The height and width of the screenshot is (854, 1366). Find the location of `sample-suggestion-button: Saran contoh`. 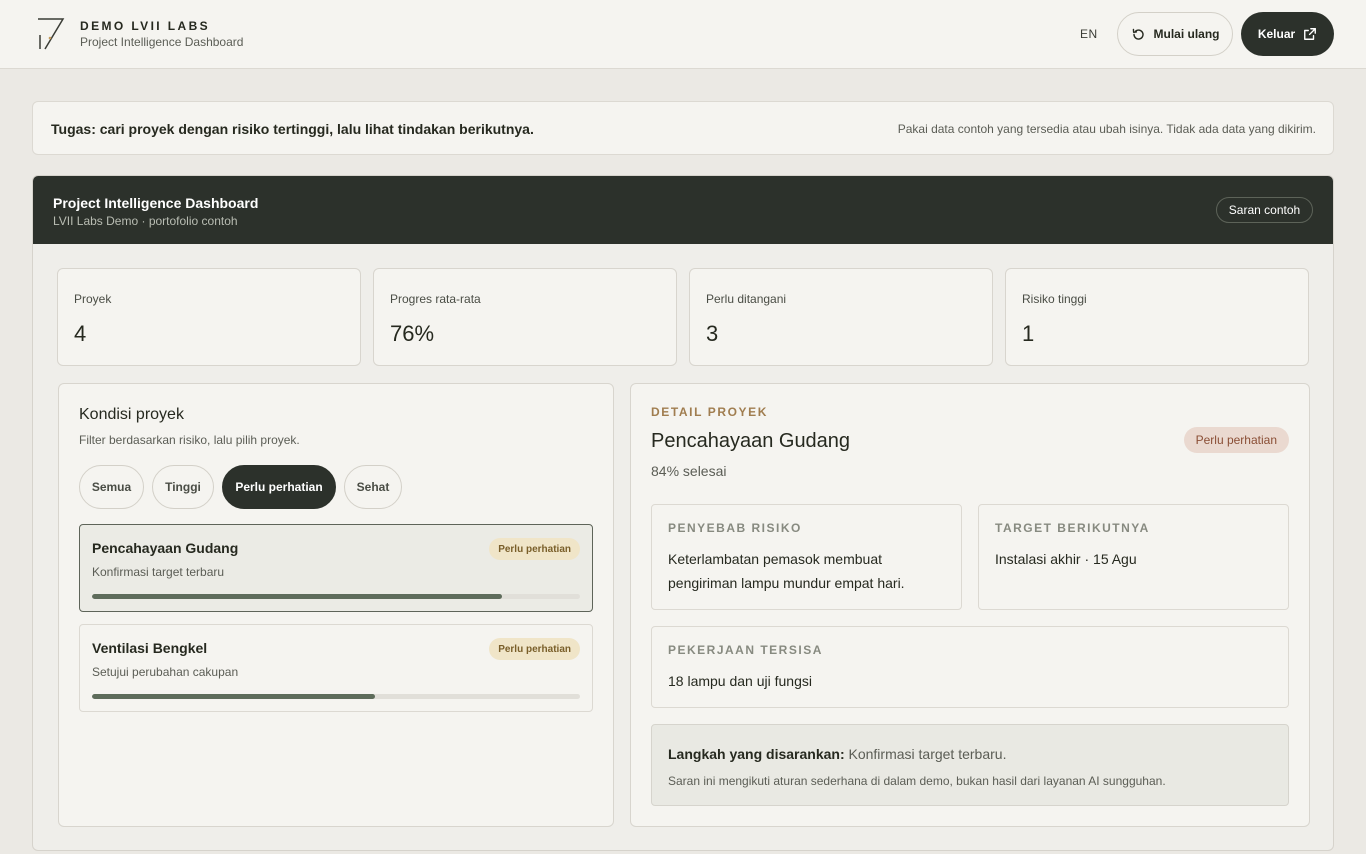

sample-suggestion-button: Saran contoh is located at coordinates (1264, 210).